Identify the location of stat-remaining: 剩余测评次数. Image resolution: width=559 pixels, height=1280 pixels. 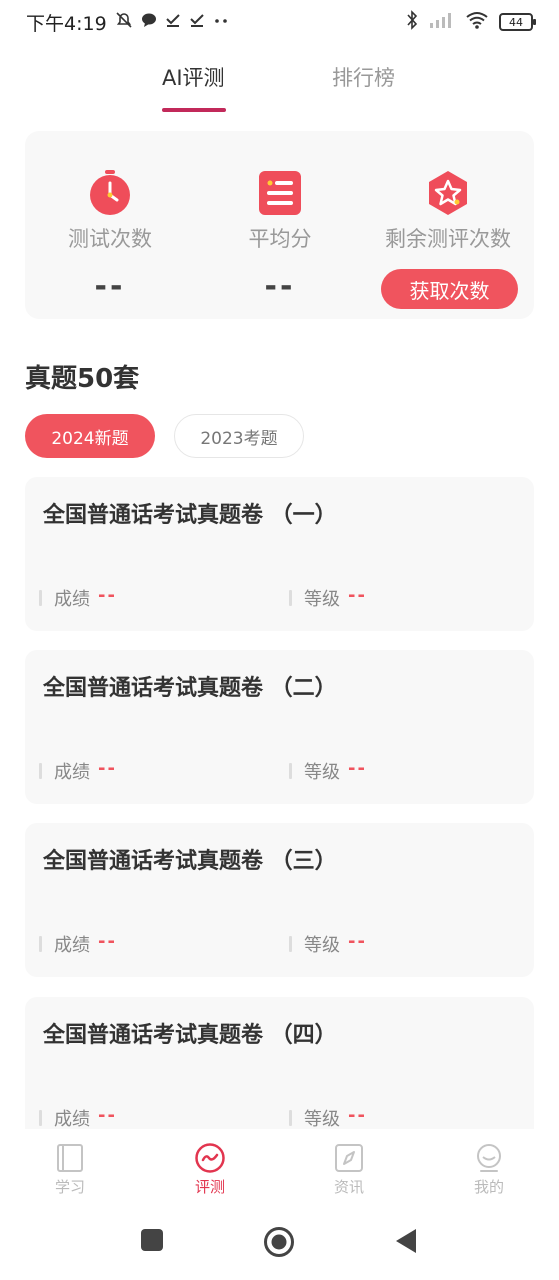
(448, 192).